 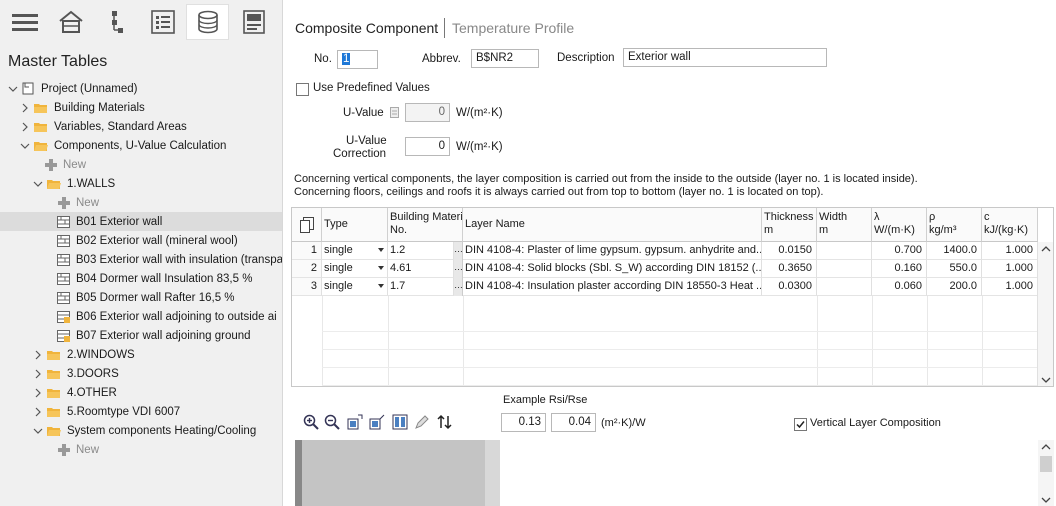 What do you see at coordinates (141, 183) in the screenshot?
I see `tree-item-walls: 1.WALLS` at bounding box center [141, 183].